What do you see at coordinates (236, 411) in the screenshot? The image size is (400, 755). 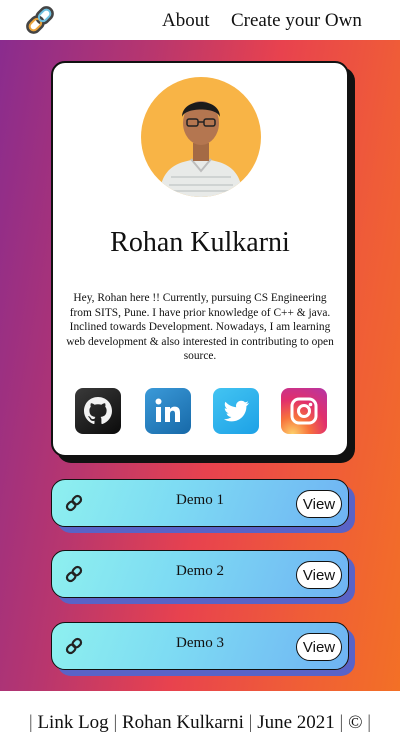 I see `twitter-icon` at bounding box center [236, 411].